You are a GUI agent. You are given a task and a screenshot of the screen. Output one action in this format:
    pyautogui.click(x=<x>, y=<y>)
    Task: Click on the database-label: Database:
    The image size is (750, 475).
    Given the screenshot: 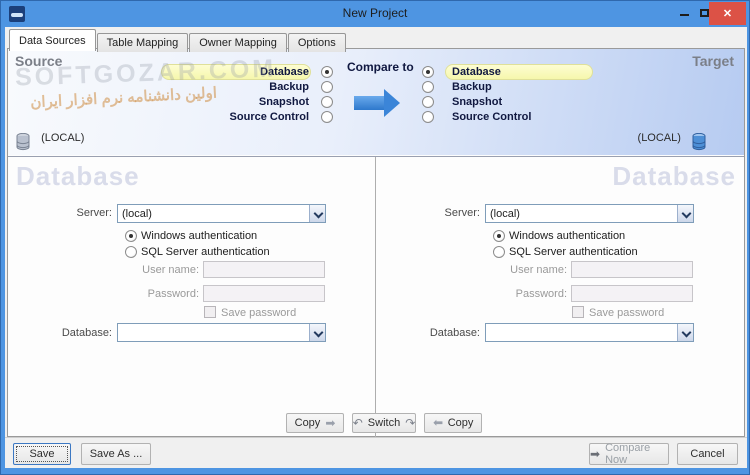 What is the action you would take?
    pyautogui.click(x=86, y=333)
    